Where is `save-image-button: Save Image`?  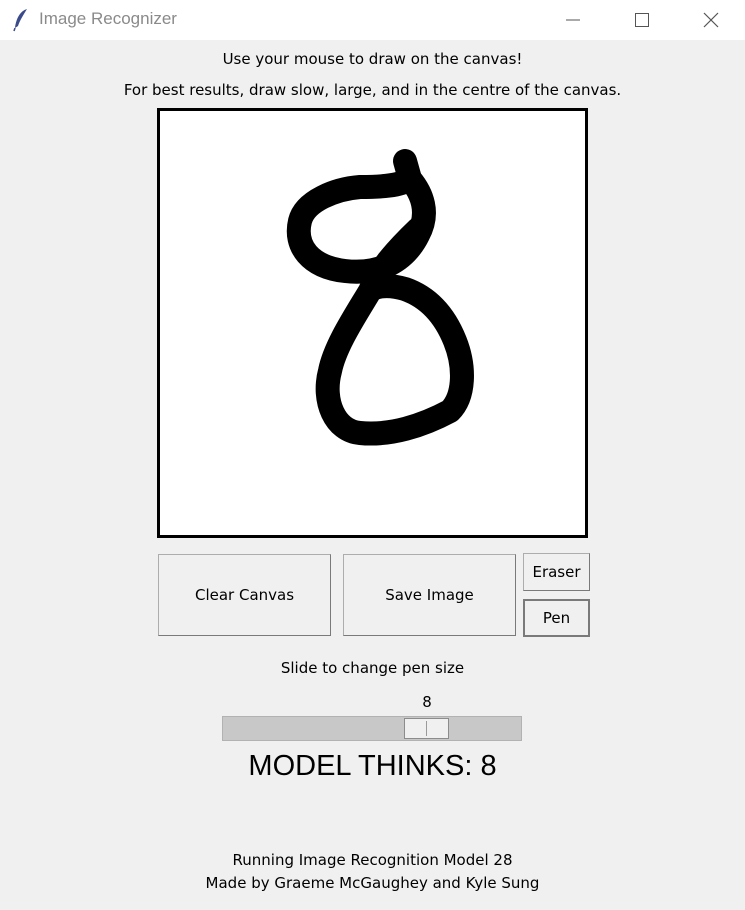 save-image-button: Save Image is located at coordinates (429, 595).